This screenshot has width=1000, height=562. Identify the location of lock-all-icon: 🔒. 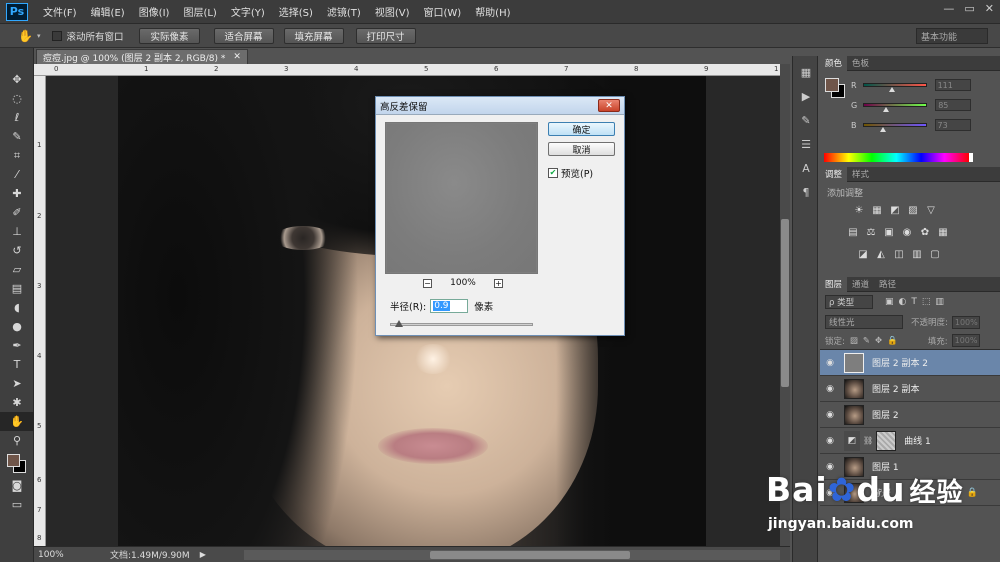
(892, 341).